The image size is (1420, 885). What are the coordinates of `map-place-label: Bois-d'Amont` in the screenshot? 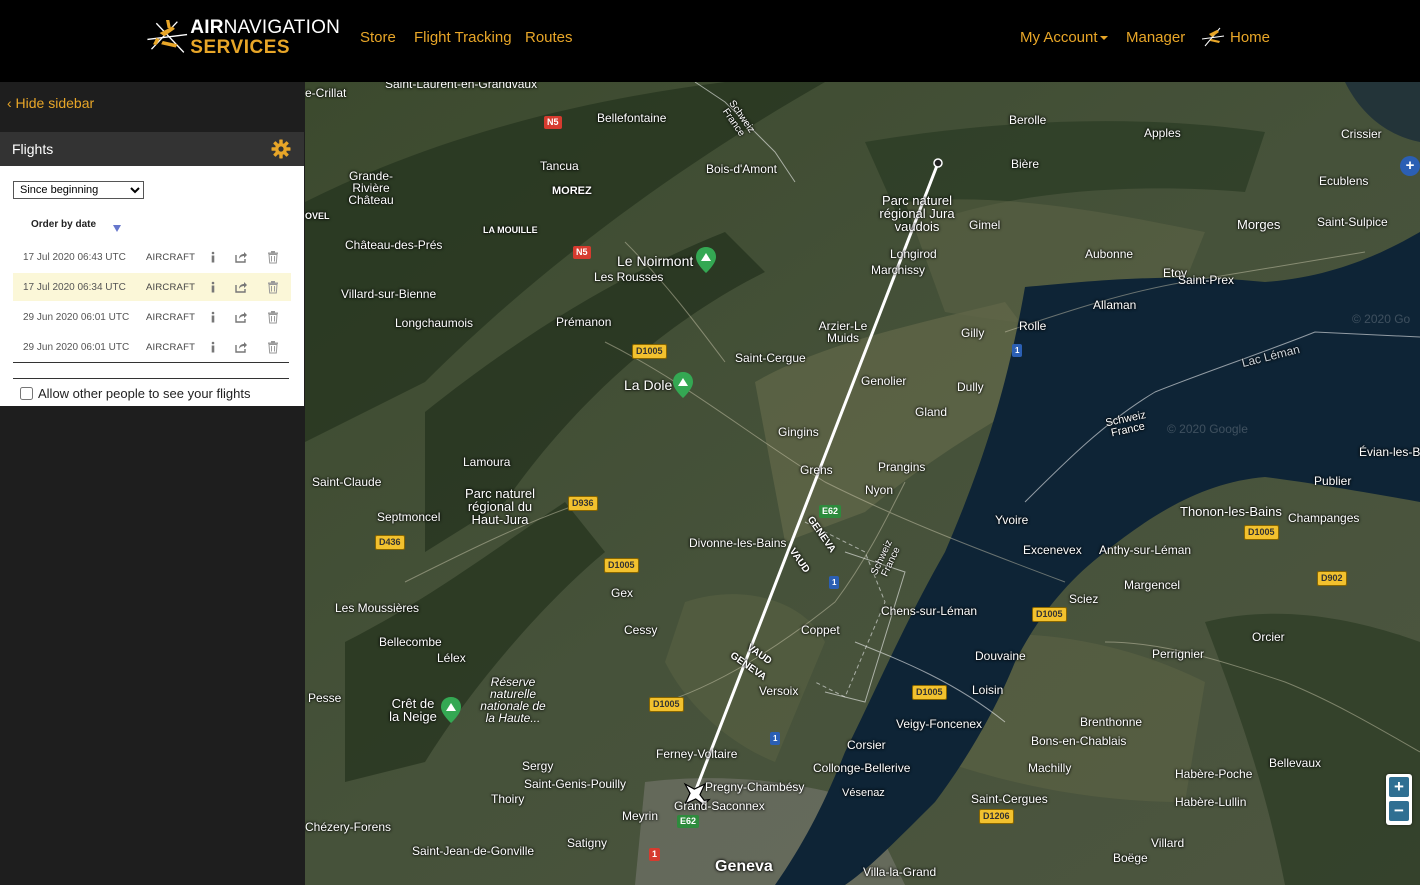 It's located at (741, 169).